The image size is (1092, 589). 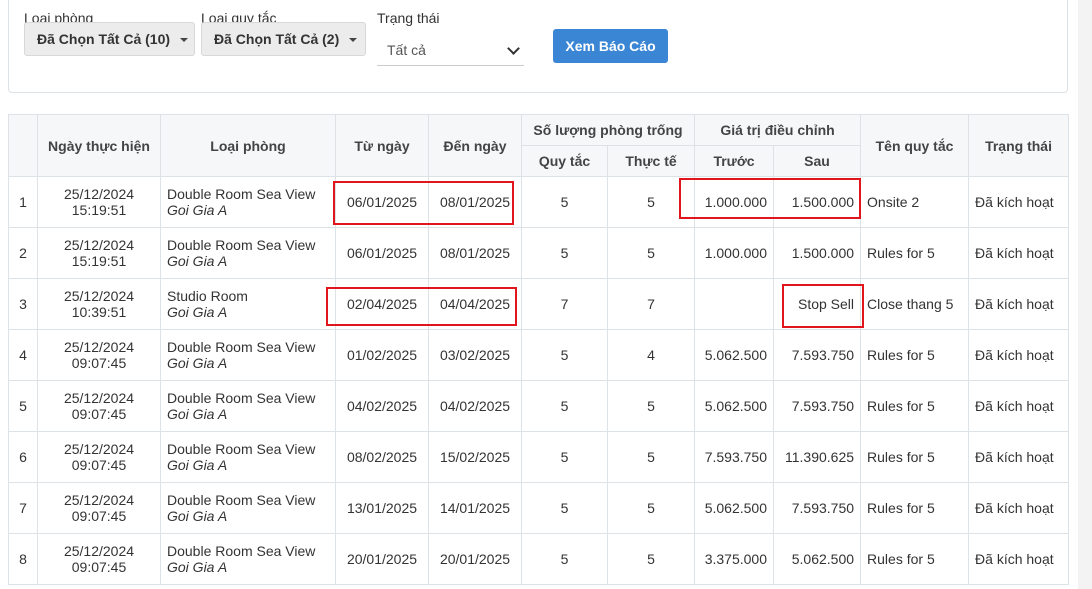 What do you see at coordinates (382, 304) in the screenshot?
I see `from-date: 02/04/2025` at bounding box center [382, 304].